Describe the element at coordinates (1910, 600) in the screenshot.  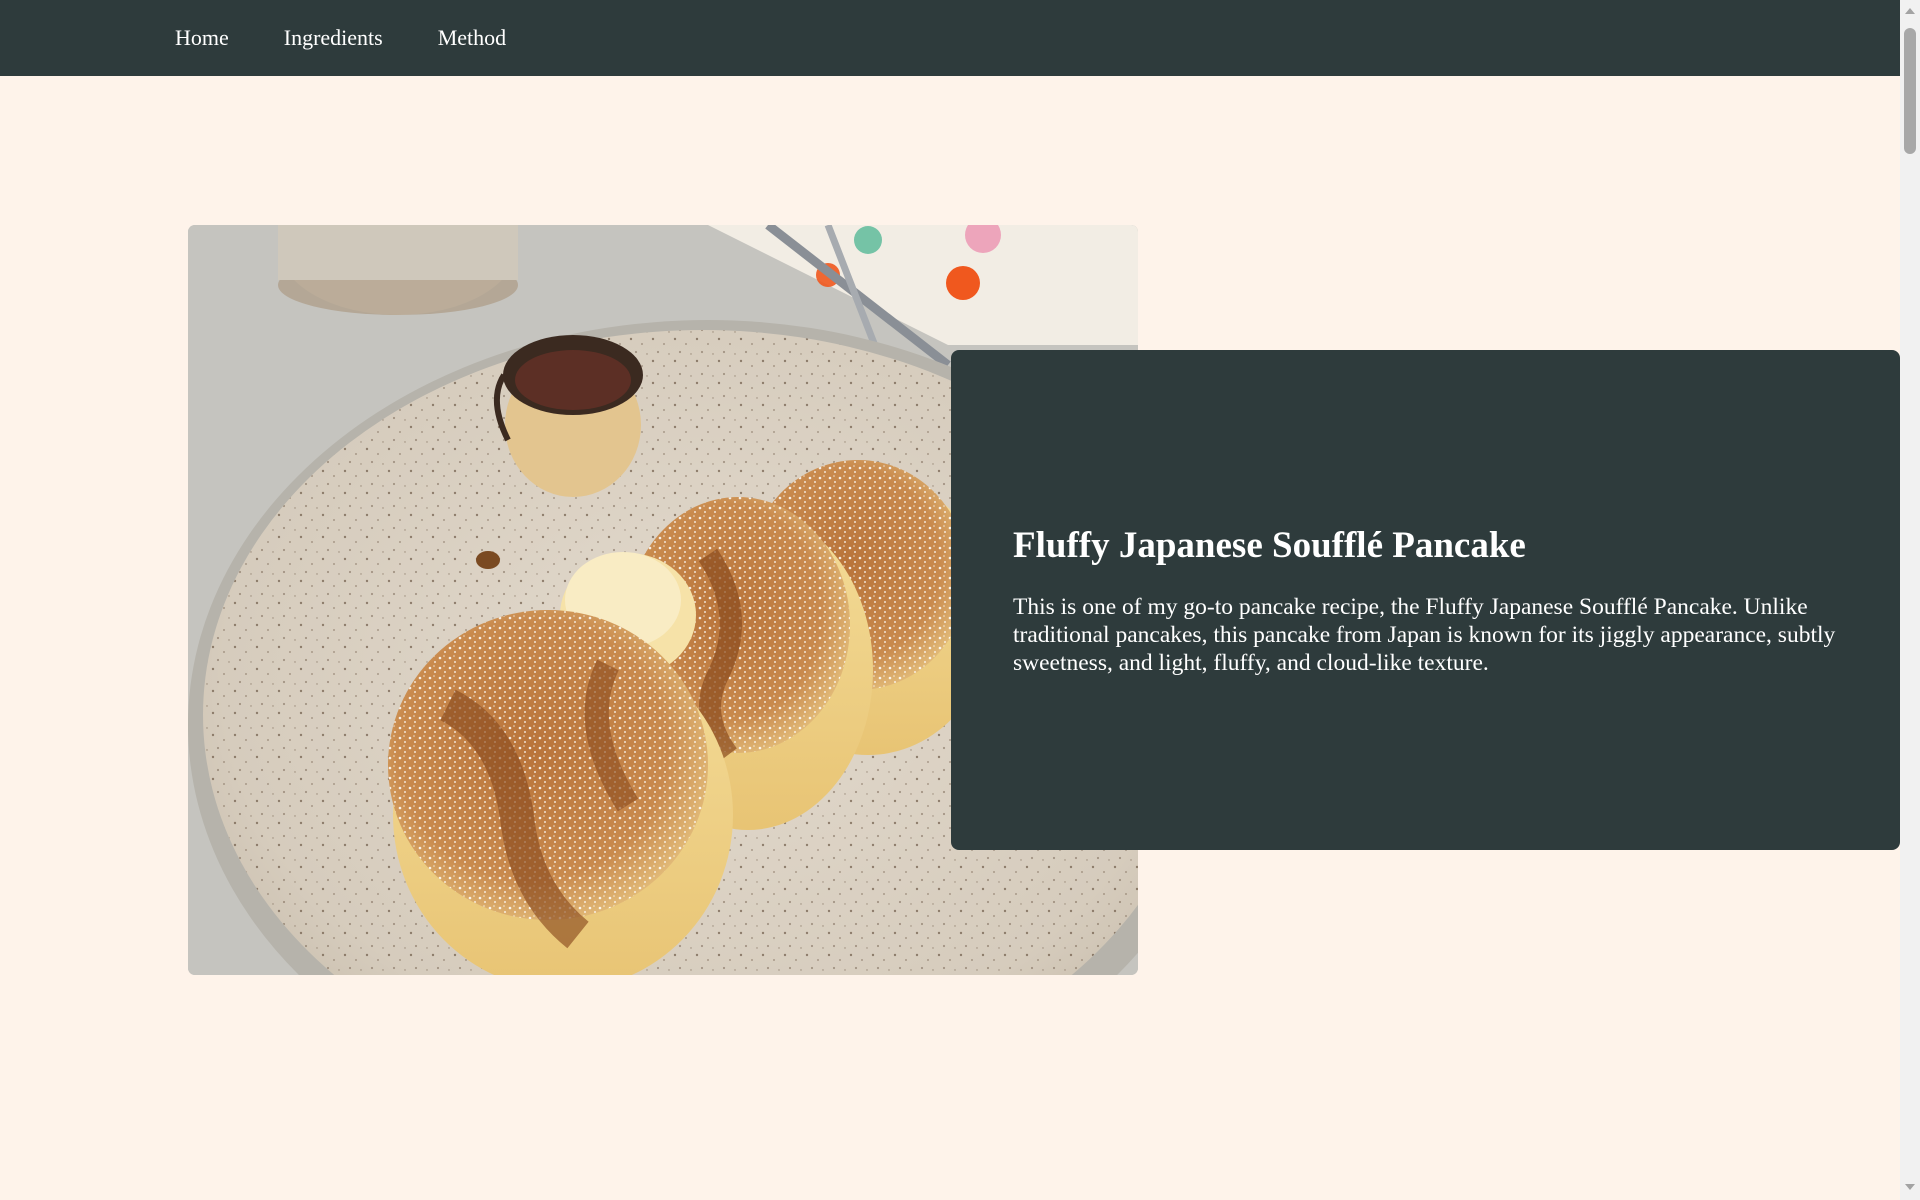
I see `vertical-scrollbar` at that location.